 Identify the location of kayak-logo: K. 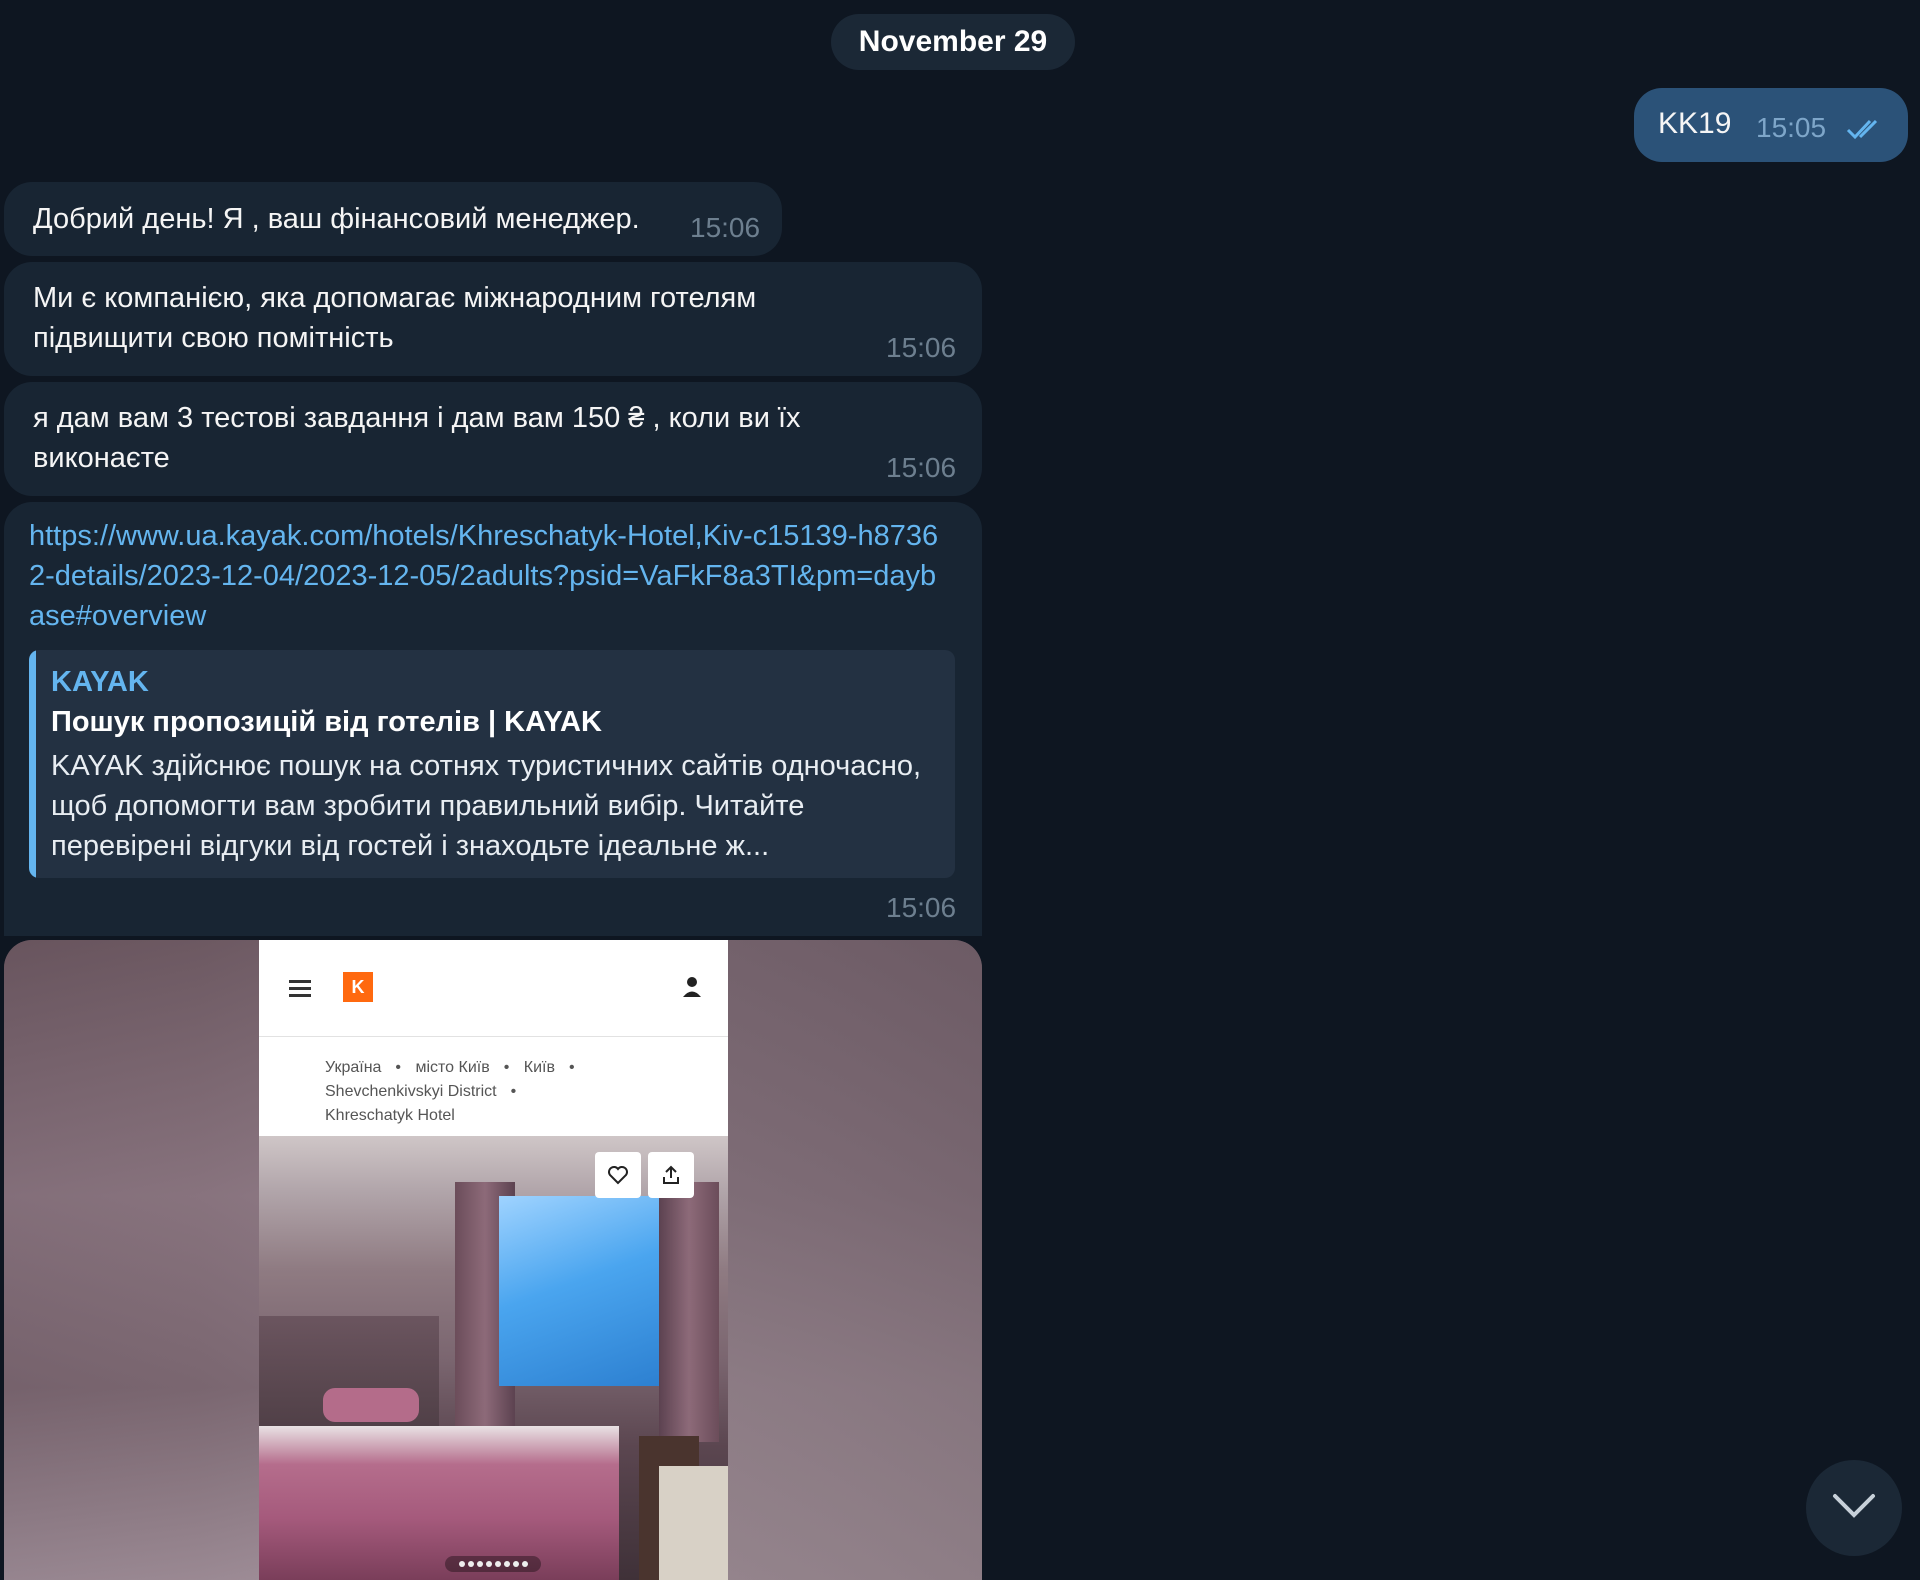
(358, 987).